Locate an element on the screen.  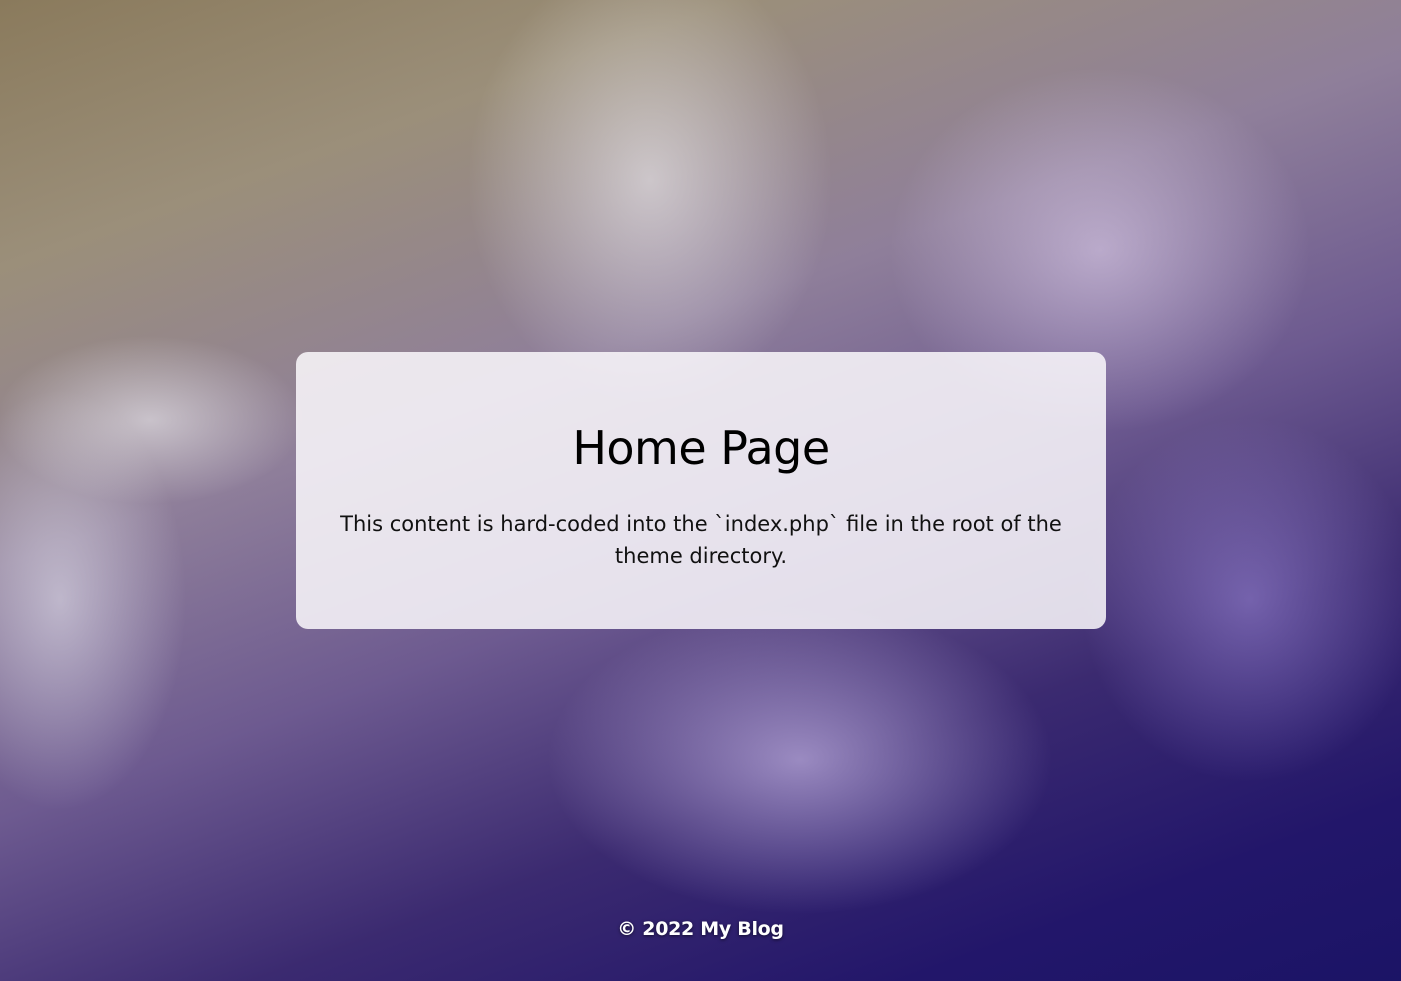
page-title: Home Page is located at coordinates (701, 448).